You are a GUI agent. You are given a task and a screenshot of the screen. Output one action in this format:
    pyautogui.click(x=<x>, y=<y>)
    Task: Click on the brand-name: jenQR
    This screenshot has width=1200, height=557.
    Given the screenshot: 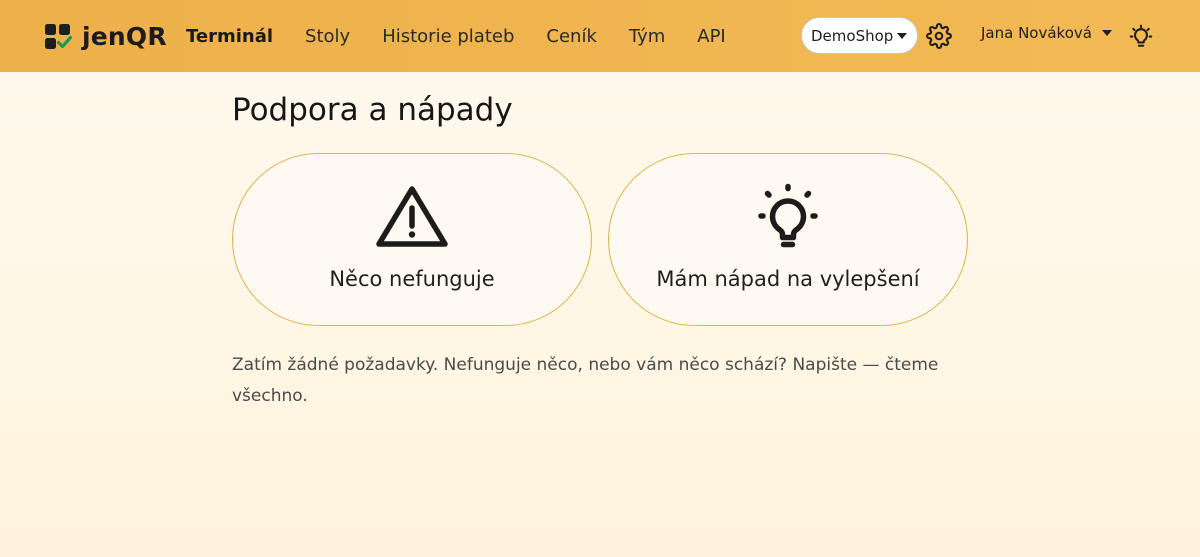 What is the action you would take?
    pyautogui.click(x=124, y=36)
    